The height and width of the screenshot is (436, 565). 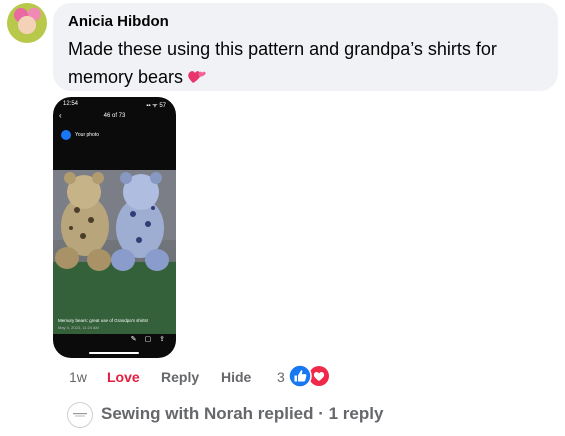 What do you see at coordinates (123, 377) in the screenshot?
I see `love-button: Love` at bounding box center [123, 377].